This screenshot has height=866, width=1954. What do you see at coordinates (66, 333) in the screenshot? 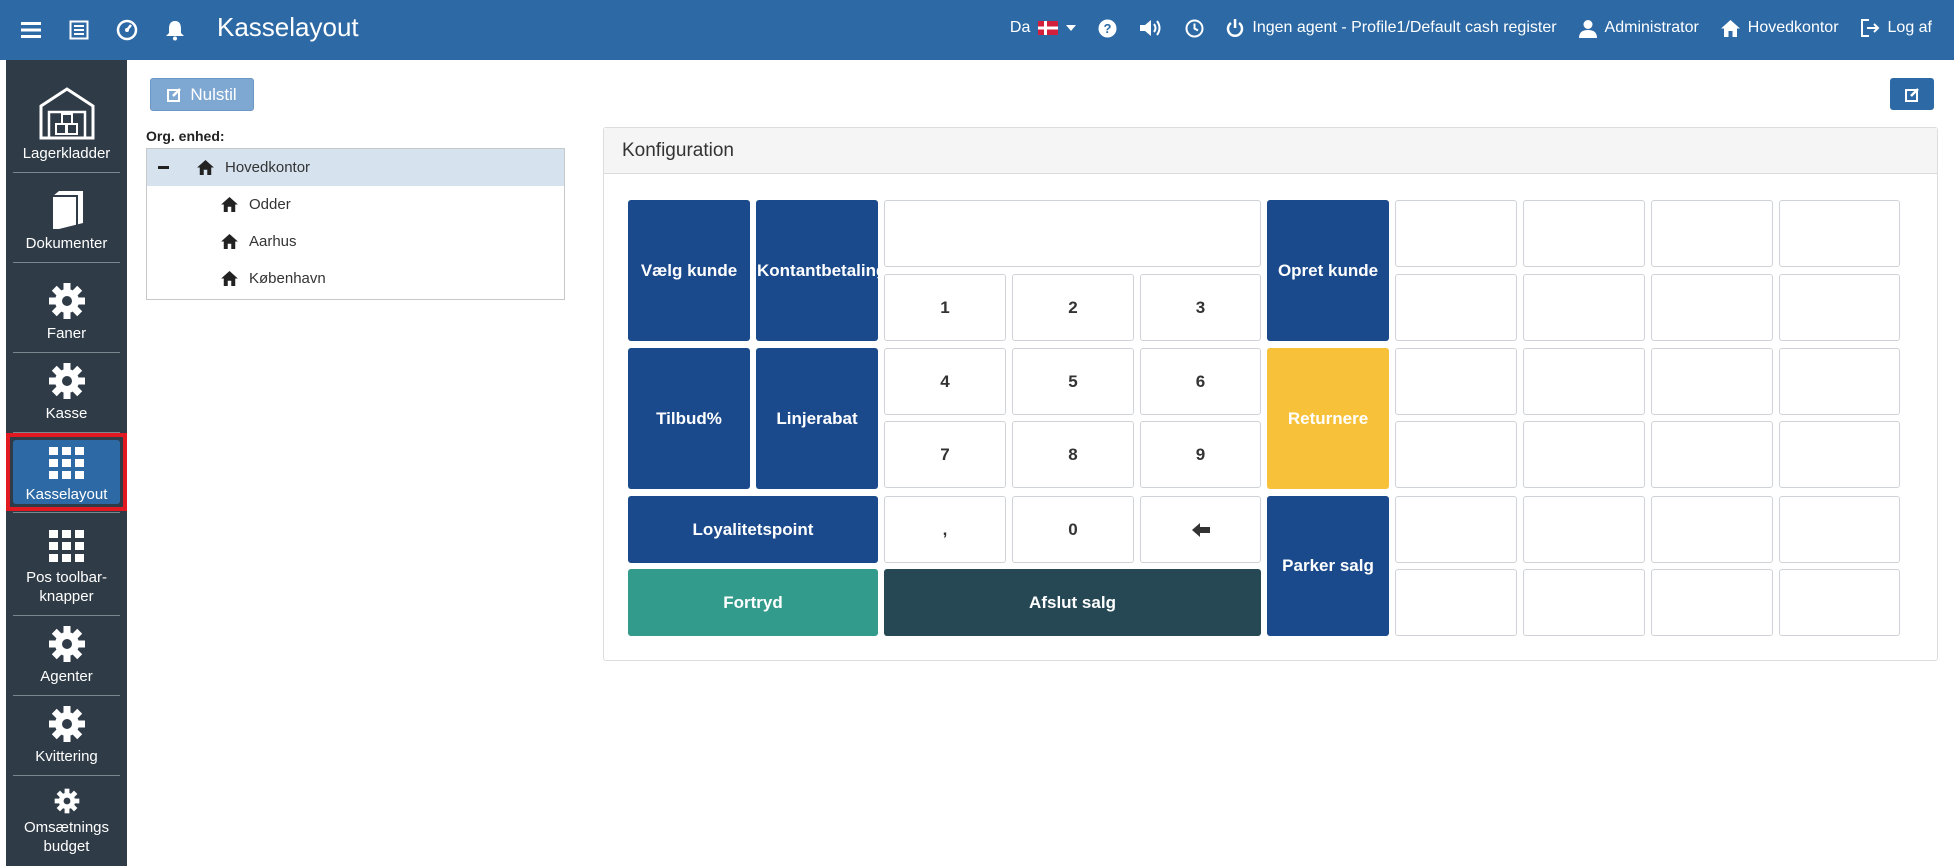
I see `sidebar-item-label: Faner` at bounding box center [66, 333].